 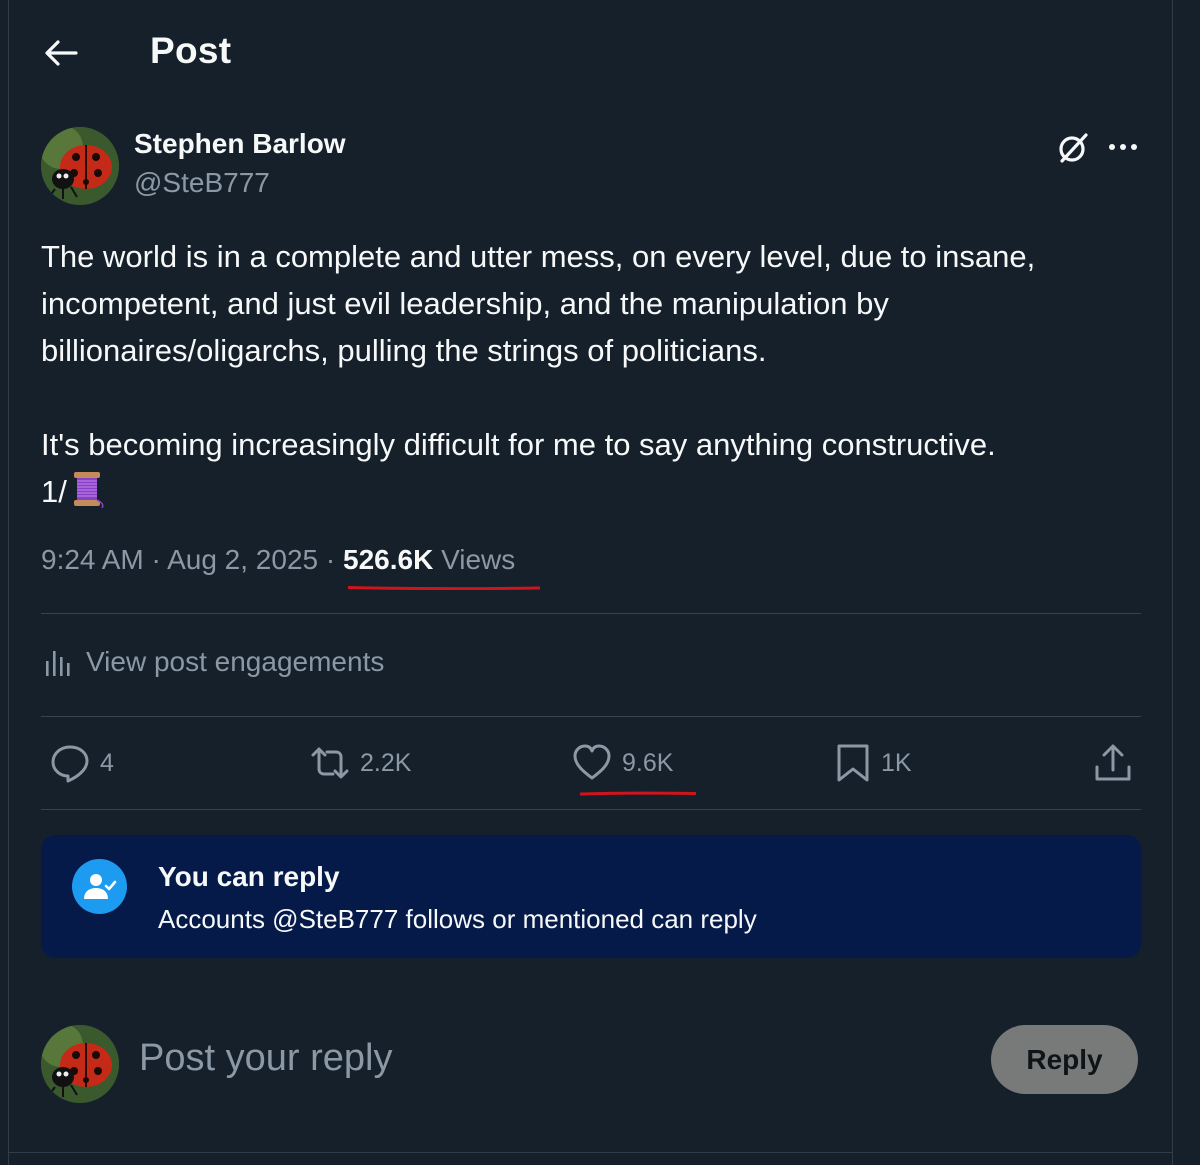 What do you see at coordinates (265, 1058) in the screenshot?
I see `reply-input: Post your reply` at bounding box center [265, 1058].